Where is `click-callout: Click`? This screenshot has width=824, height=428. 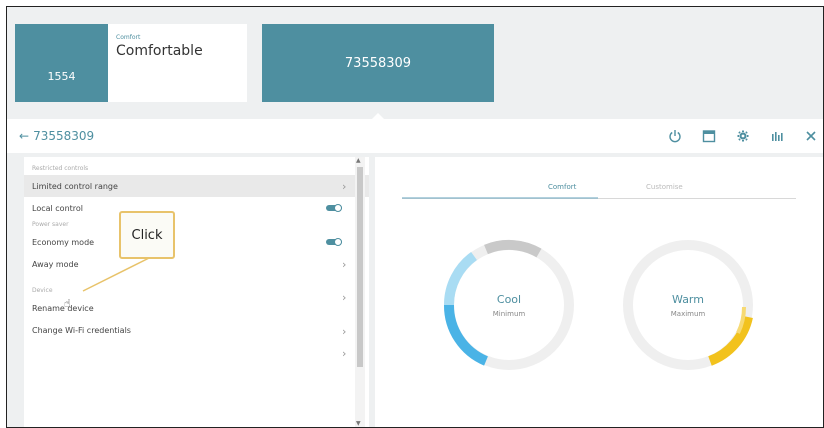
click-callout: Click is located at coordinates (147, 235).